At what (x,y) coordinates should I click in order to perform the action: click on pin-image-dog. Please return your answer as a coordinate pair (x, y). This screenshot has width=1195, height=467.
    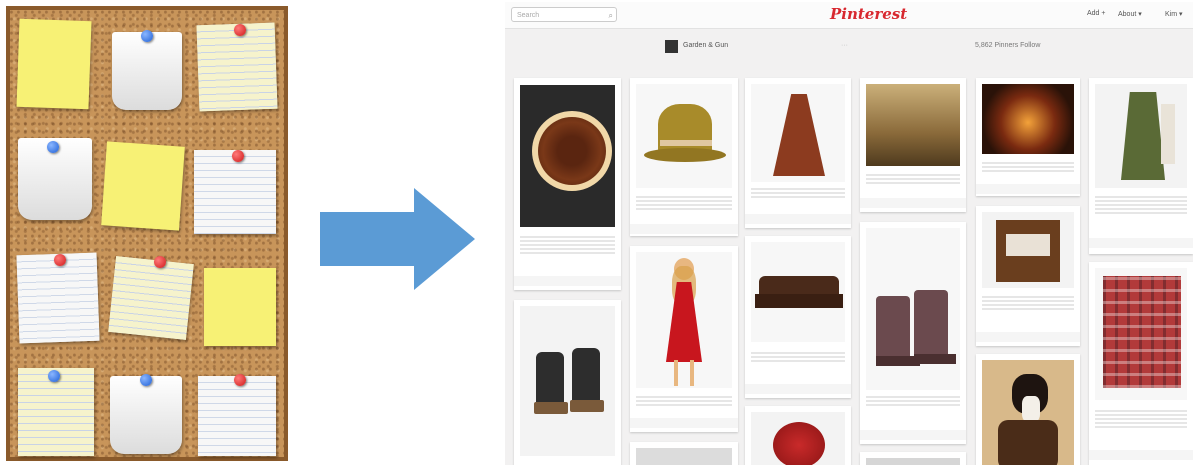
    Looking at the image, I should click on (1028, 412).